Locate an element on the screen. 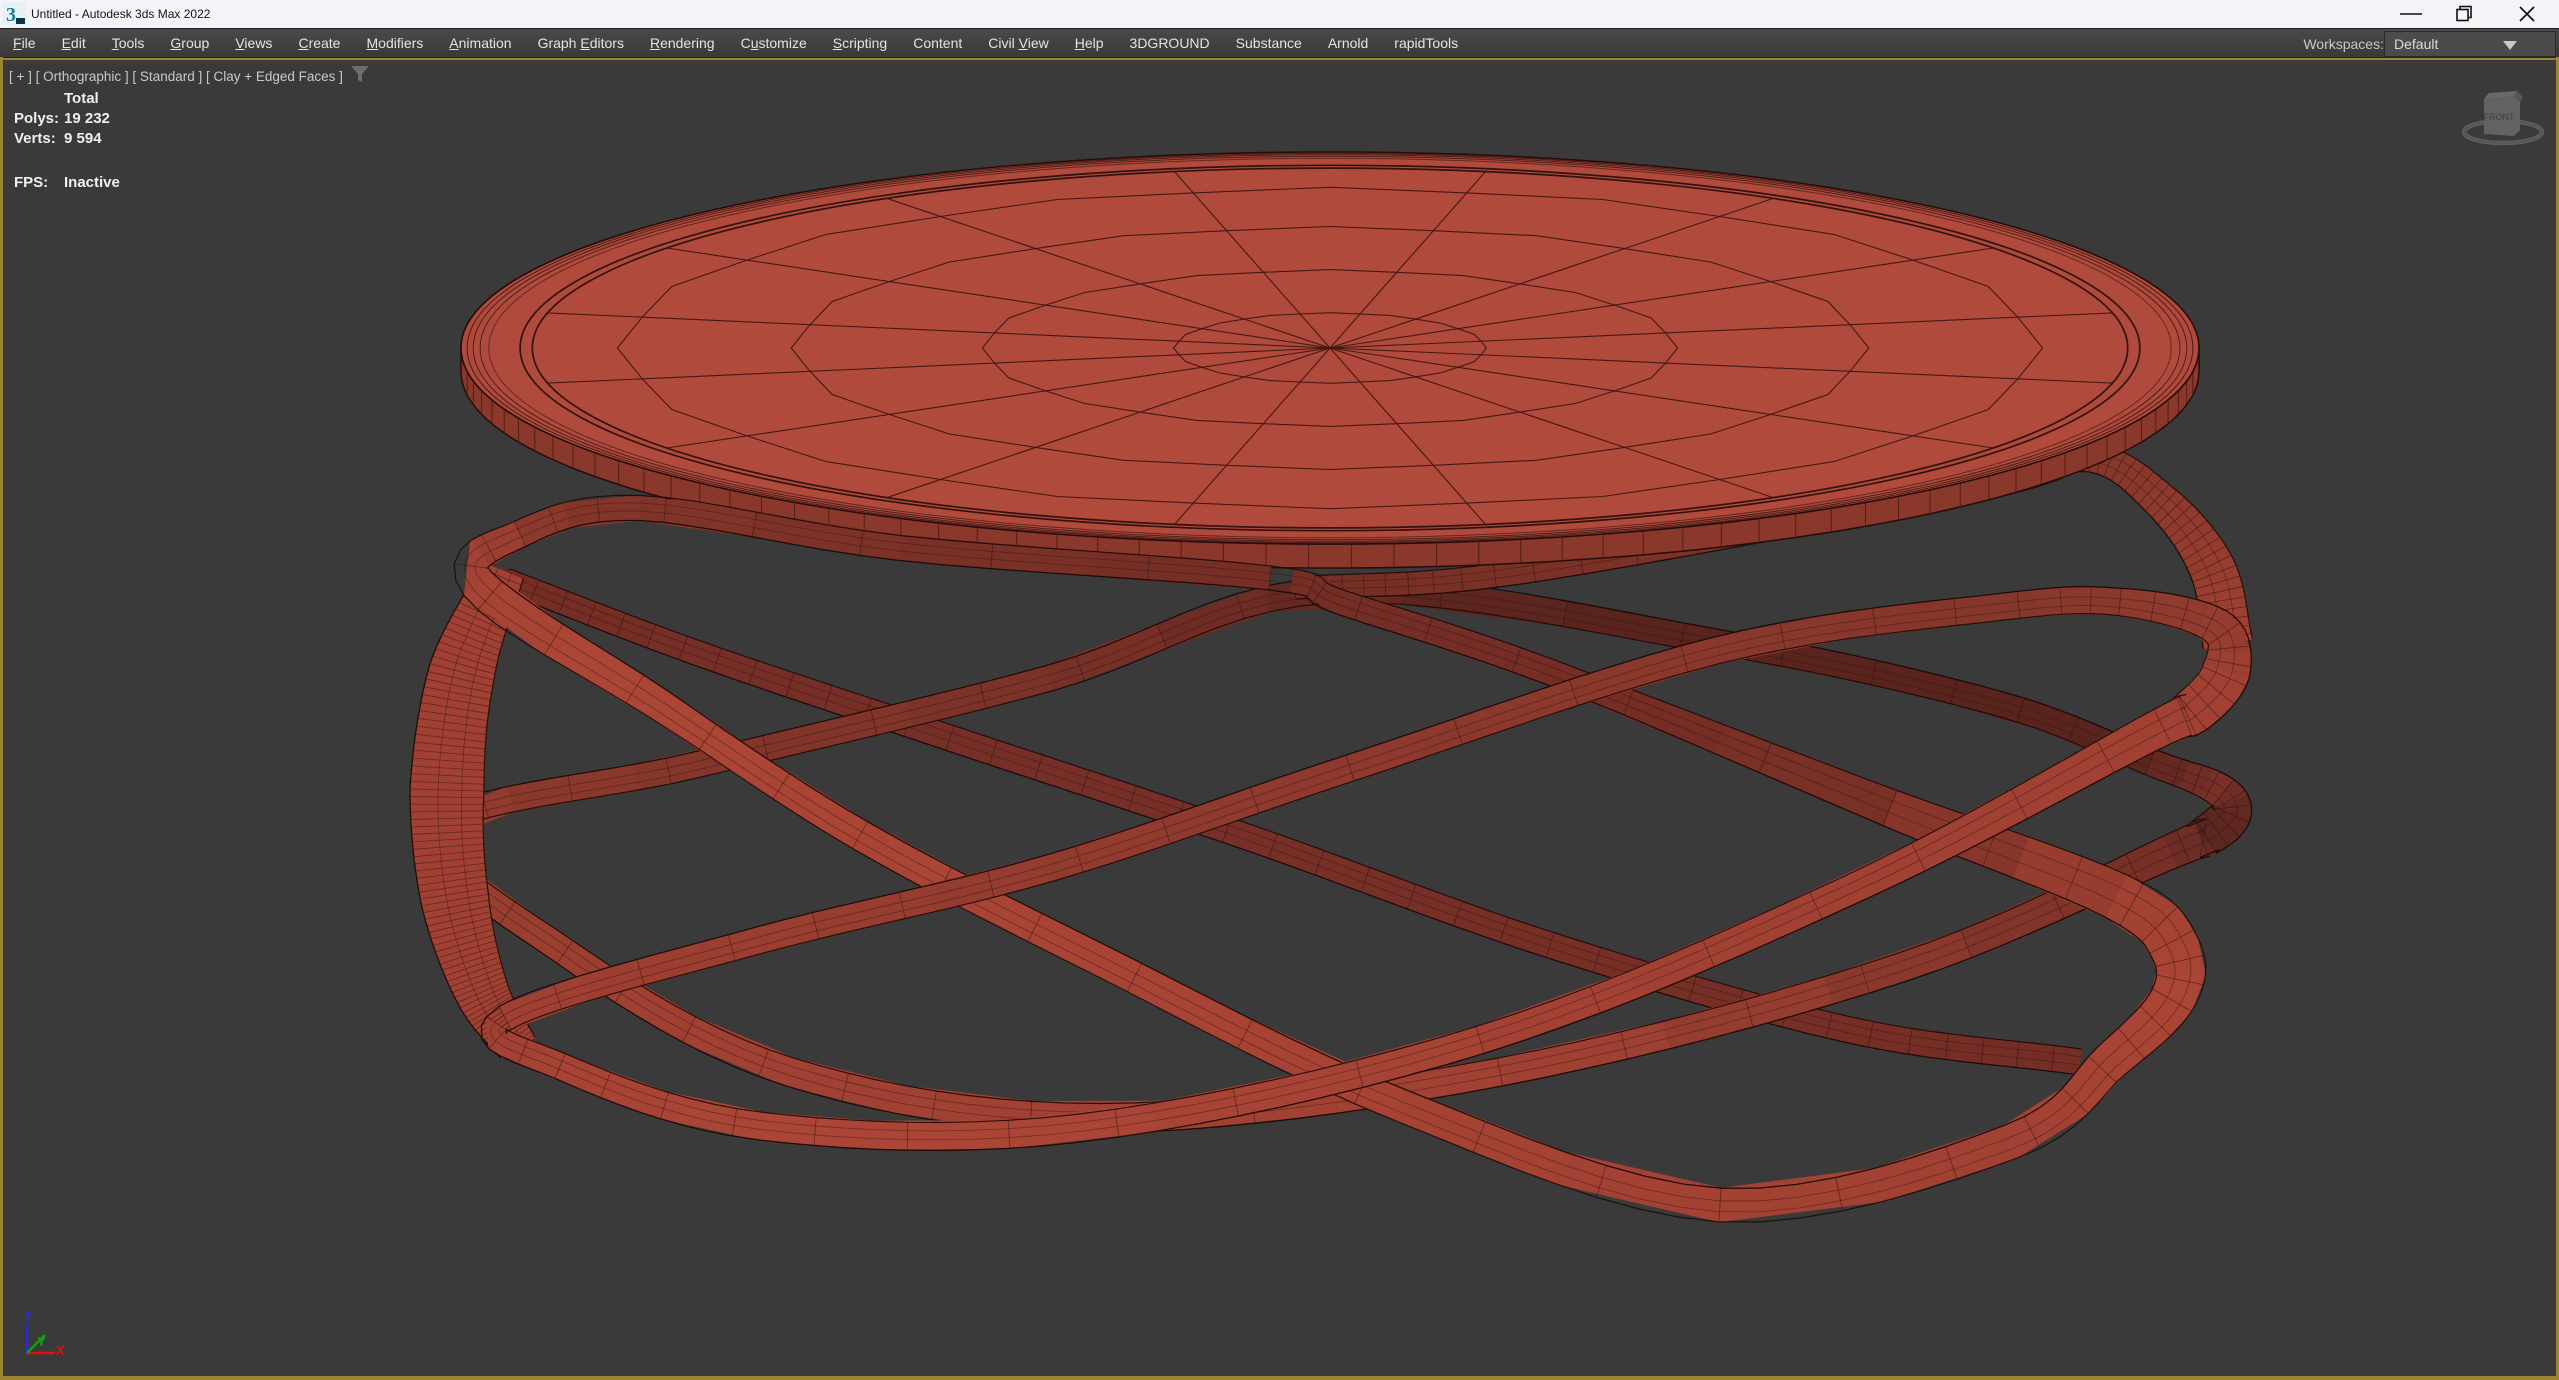 This screenshot has width=2559, height=1380. svg-text: X is located at coordinates (60, 1350).